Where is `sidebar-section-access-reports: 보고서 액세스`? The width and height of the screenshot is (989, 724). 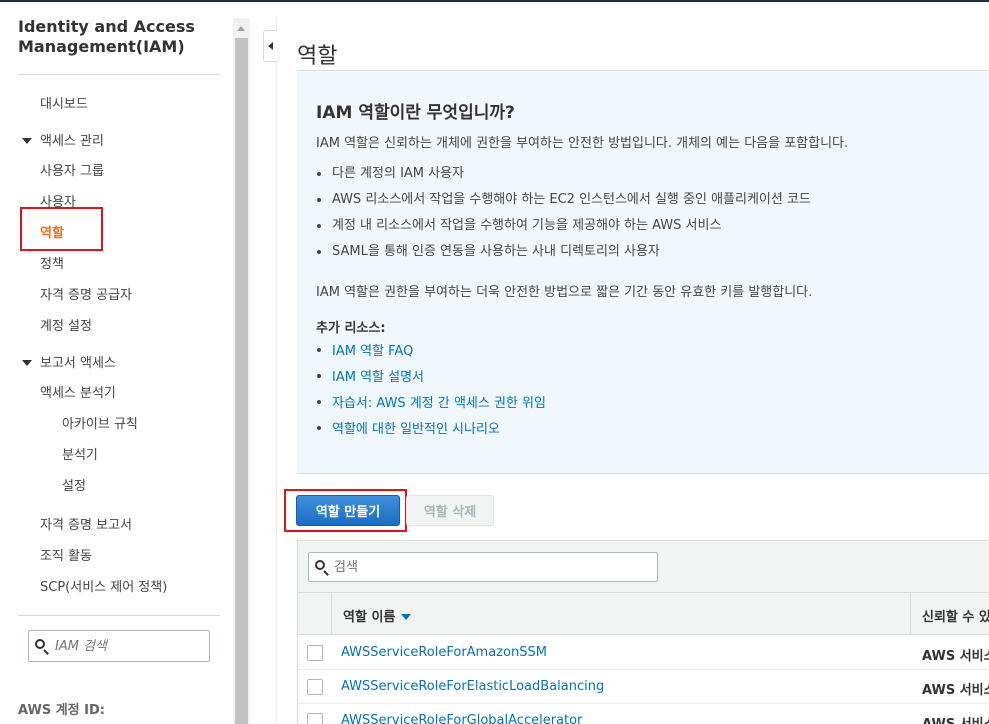 sidebar-section-access-reports: 보고서 액세스 is located at coordinates (69, 364).